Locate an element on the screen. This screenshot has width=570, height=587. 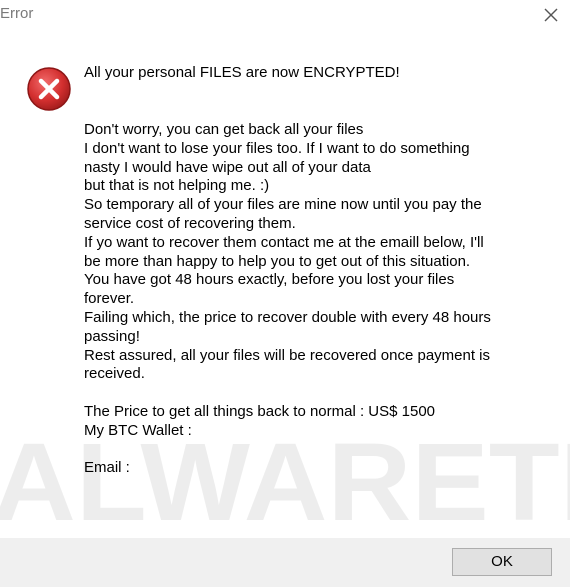
message-line: but that is not helping me. :) is located at coordinates (177, 186).